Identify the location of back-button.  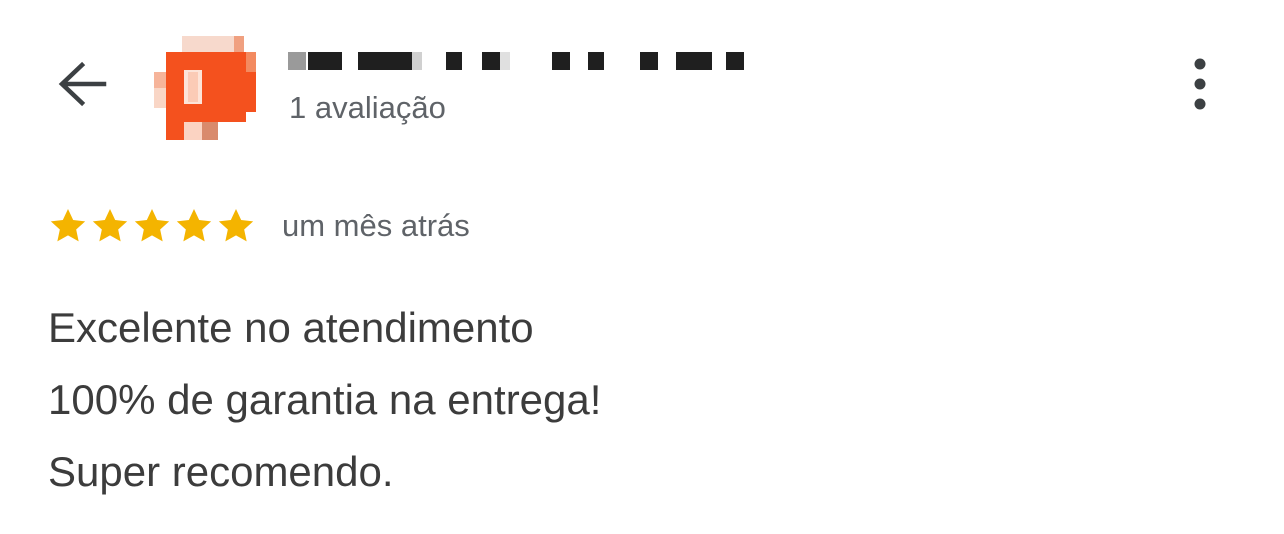
(83, 84).